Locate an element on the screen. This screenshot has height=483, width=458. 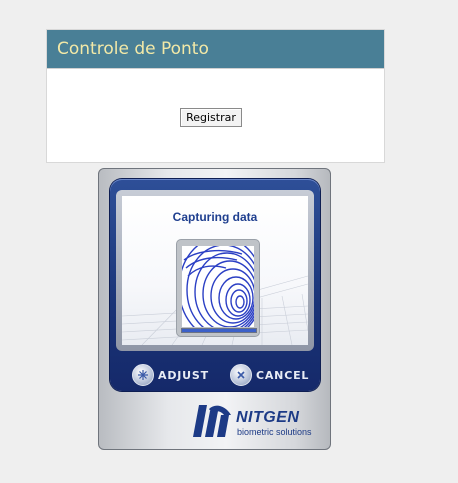
fingerprint-icon is located at coordinates (218, 286).